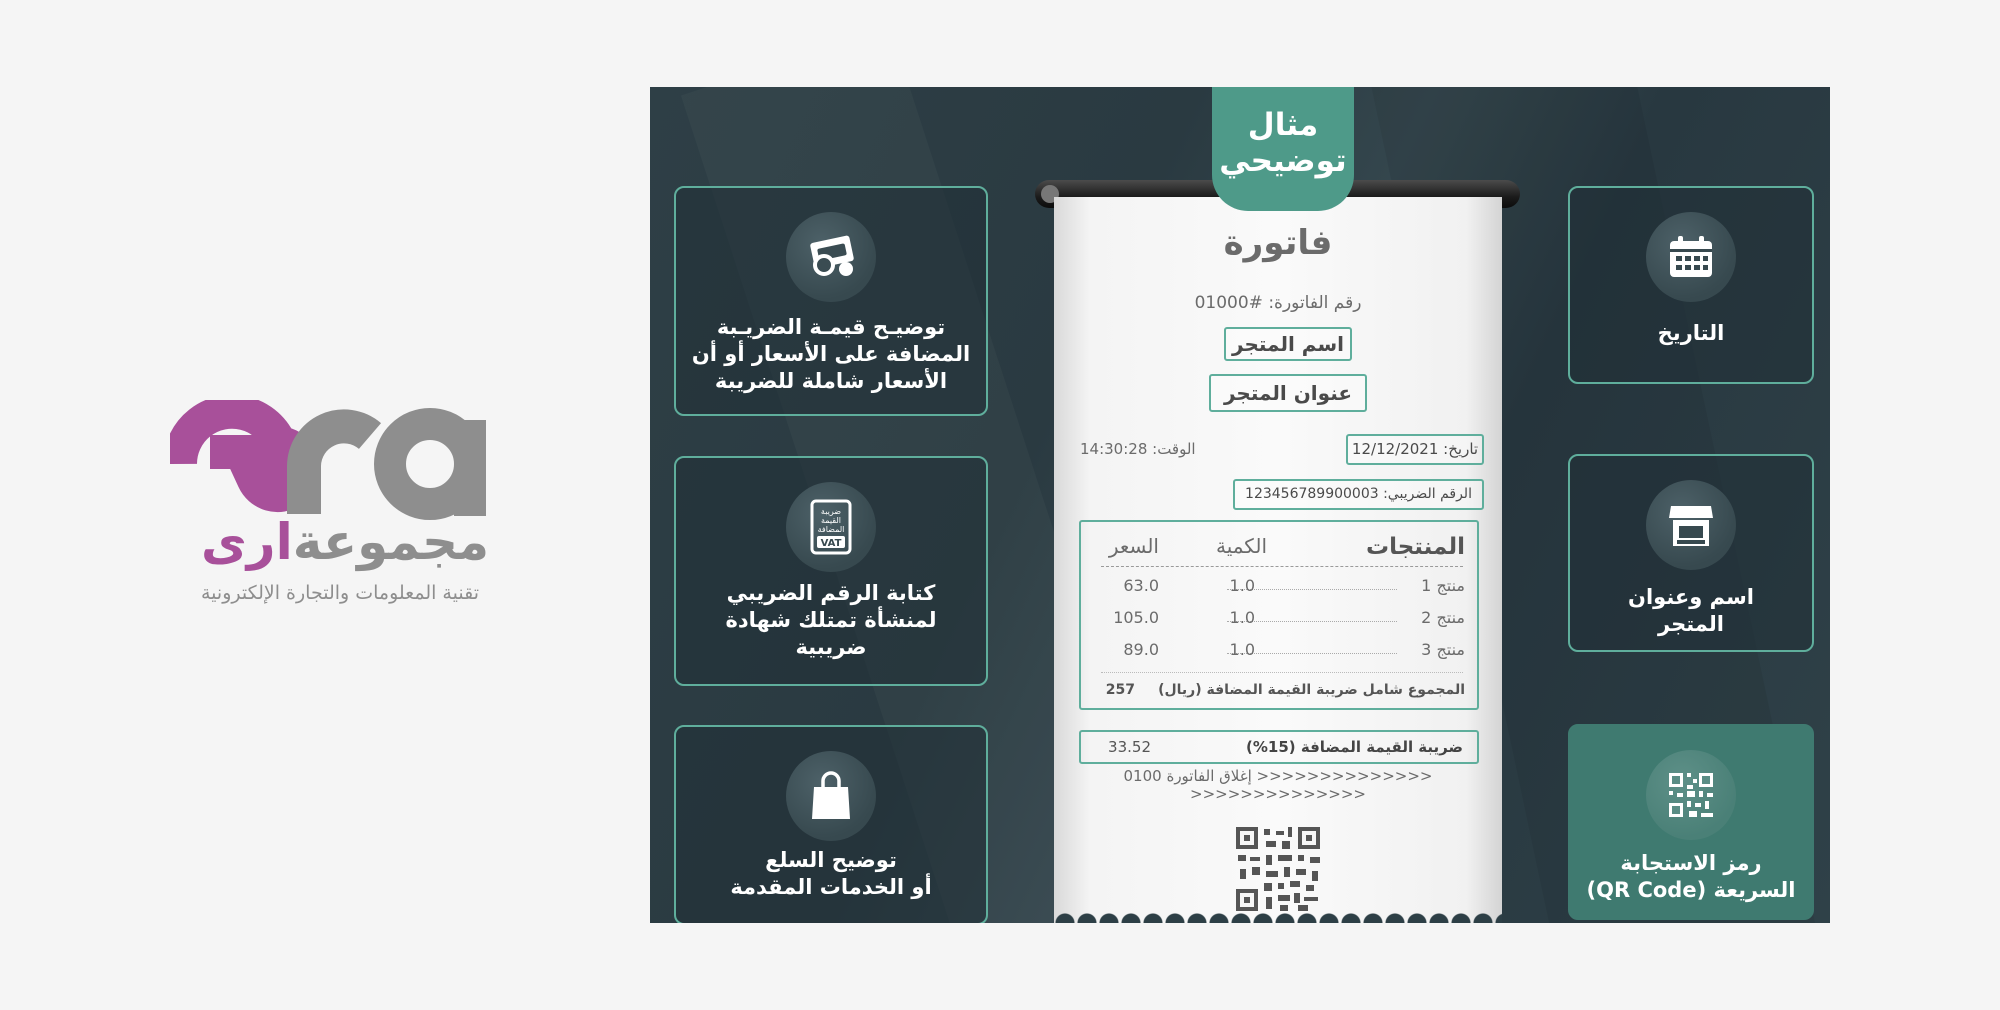 The height and width of the screenshot is (1010, 2000). I want to click on vat-amount-box: ضريبة القيمة المضافة (15%) 33.52, so click(1279, 747).